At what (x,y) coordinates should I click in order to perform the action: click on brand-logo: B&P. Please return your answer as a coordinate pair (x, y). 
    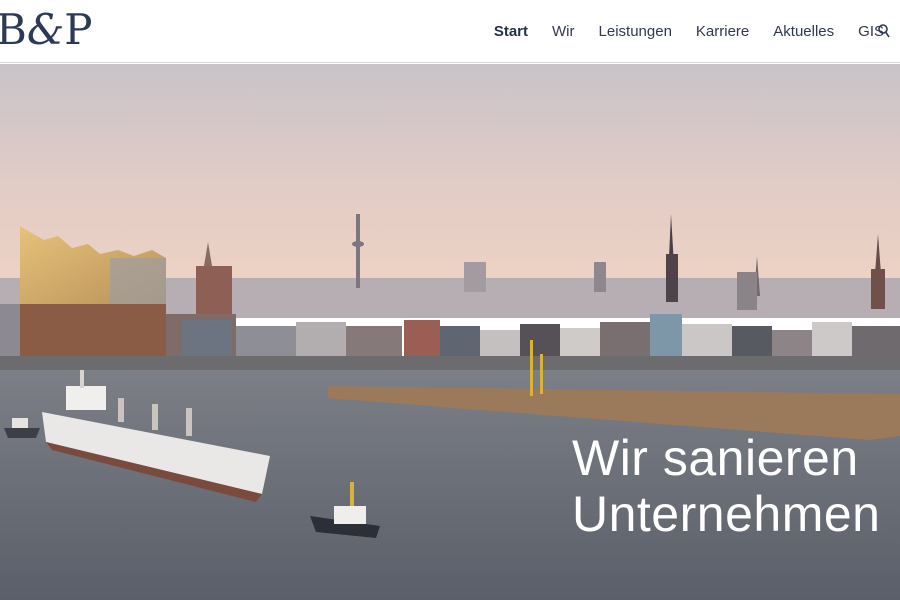
    Looking at the image, I should click on (46, 30).